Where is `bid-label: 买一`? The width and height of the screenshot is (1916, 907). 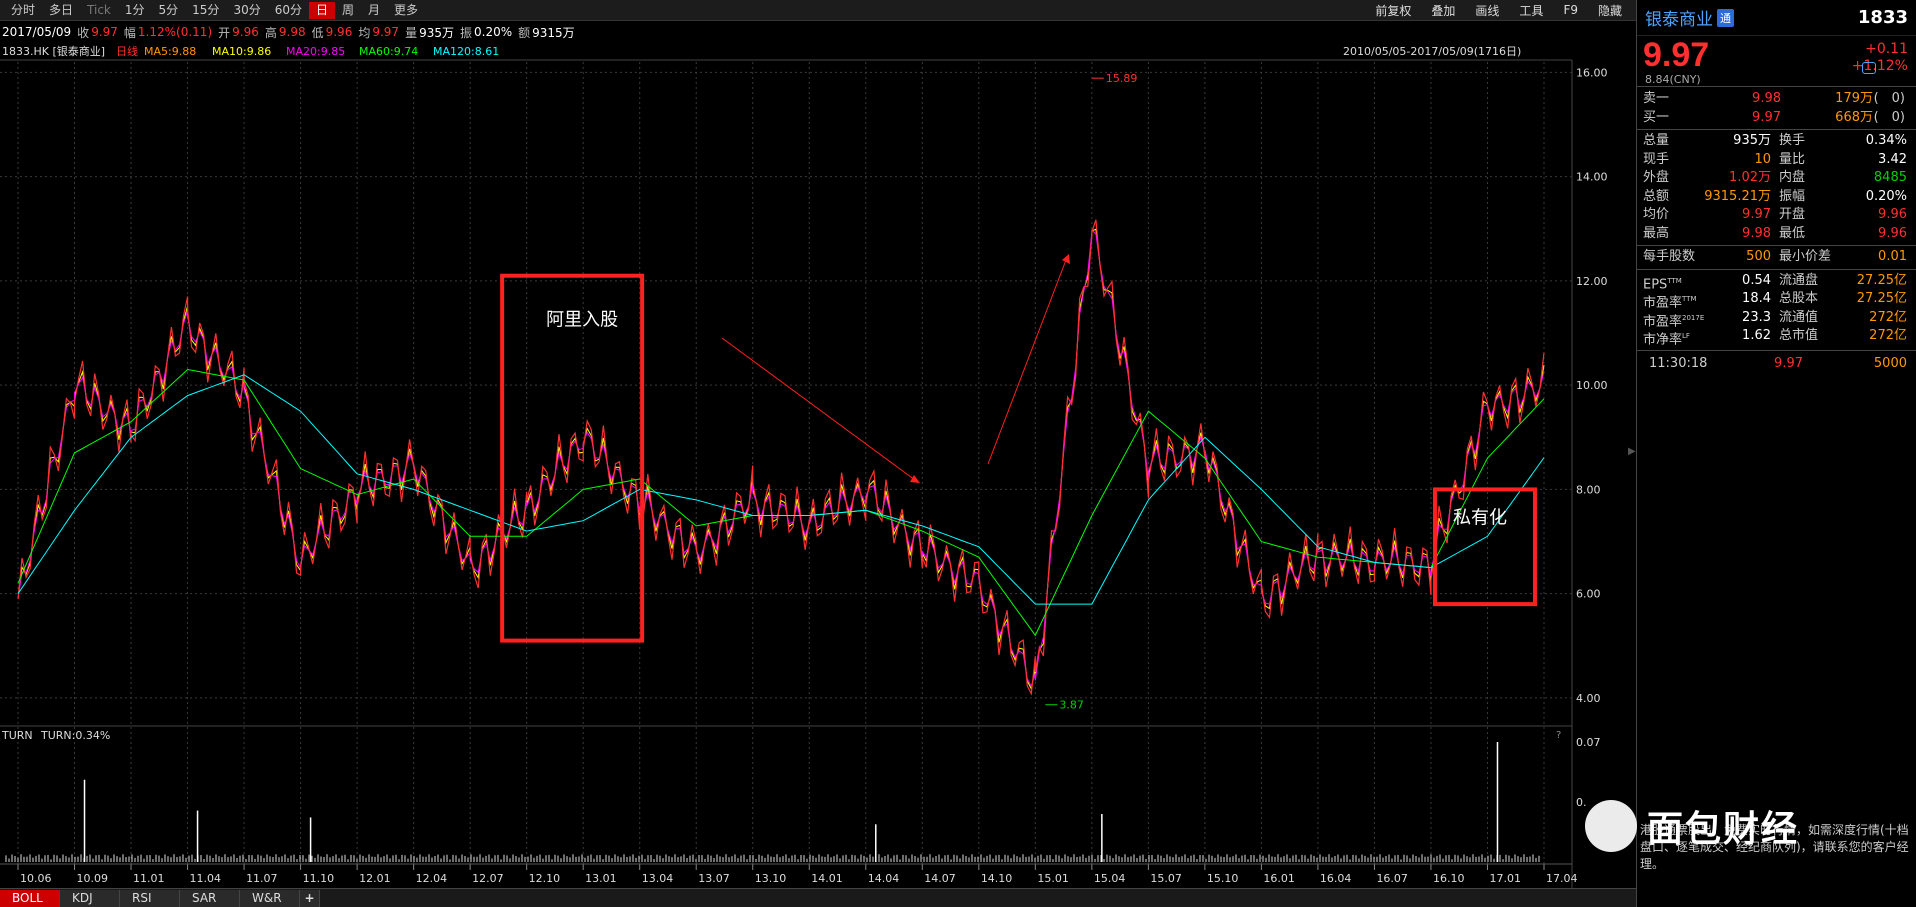 bid-label: 买一 is located at coordinates (1656, 117).